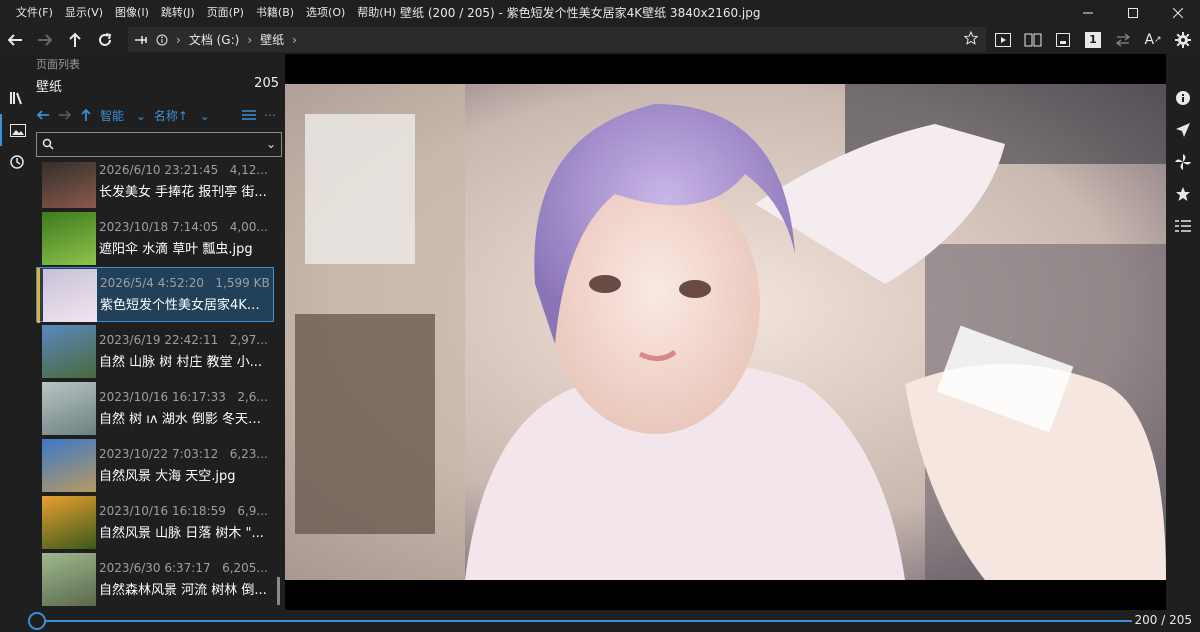 Image resolution: width=1200 pixels, height=632 pixels. I want to click on single-page-icon, so click(1063, 40).